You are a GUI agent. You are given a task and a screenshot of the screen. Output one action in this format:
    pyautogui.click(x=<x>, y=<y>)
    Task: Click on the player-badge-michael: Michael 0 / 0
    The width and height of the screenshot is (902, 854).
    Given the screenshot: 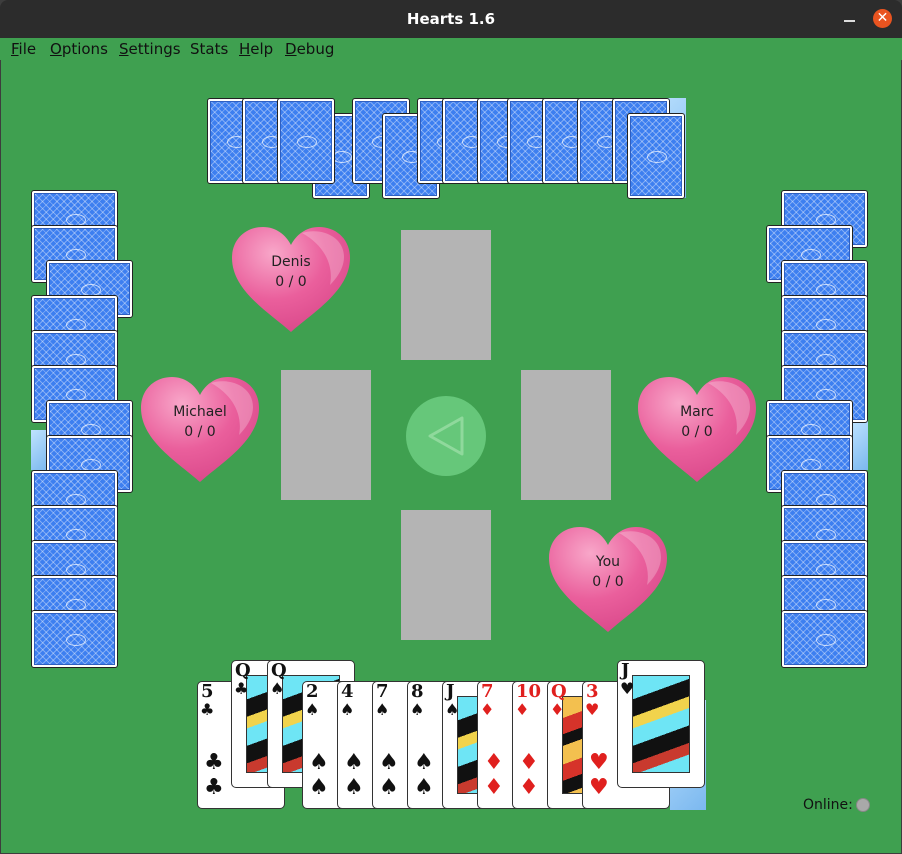 What is the action you would take?
    pyautogui.click(x=200, y=430)
    